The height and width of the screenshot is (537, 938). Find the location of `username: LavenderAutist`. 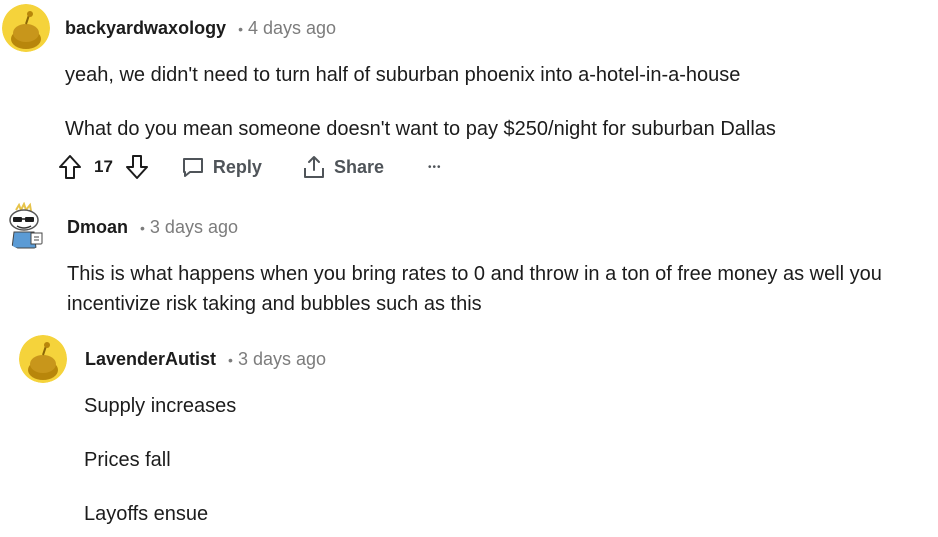

username: LavenderAutist is located at coordinates (150, 359).